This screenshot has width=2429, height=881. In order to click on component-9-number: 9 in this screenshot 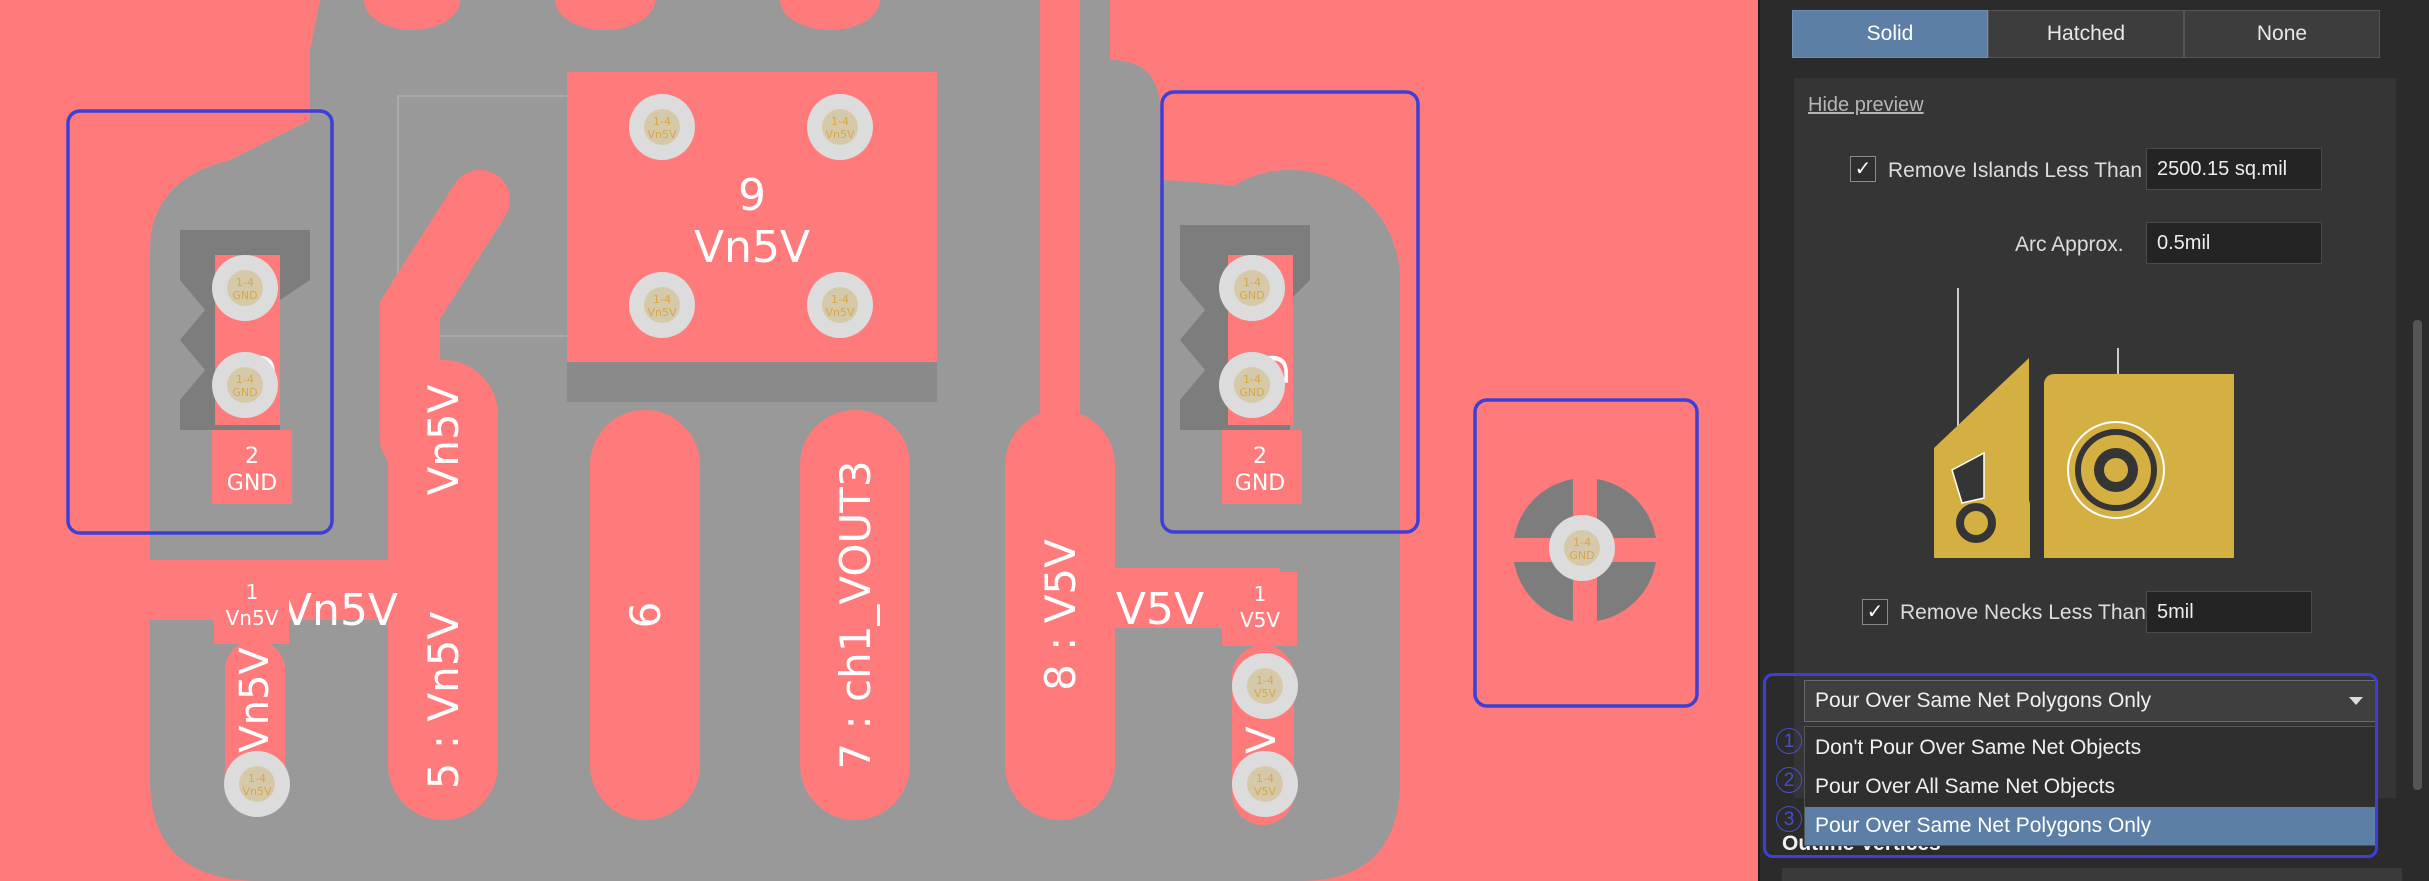, I will do `click(752, 195)`.